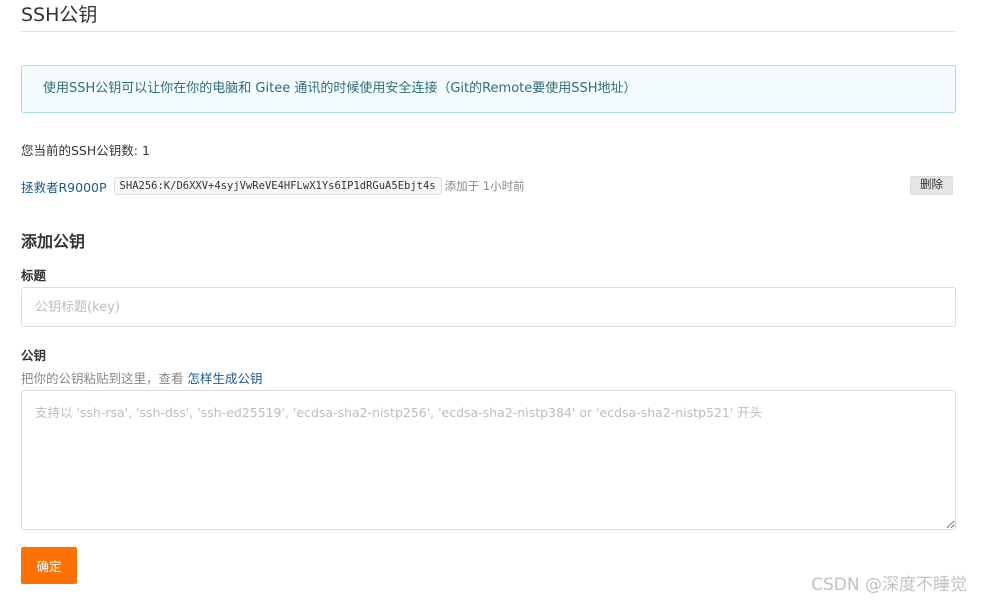  Describe the element at coordinates (53, 241) in the screenshot. I see `add-key-section-title: 添加公钥` at that location.